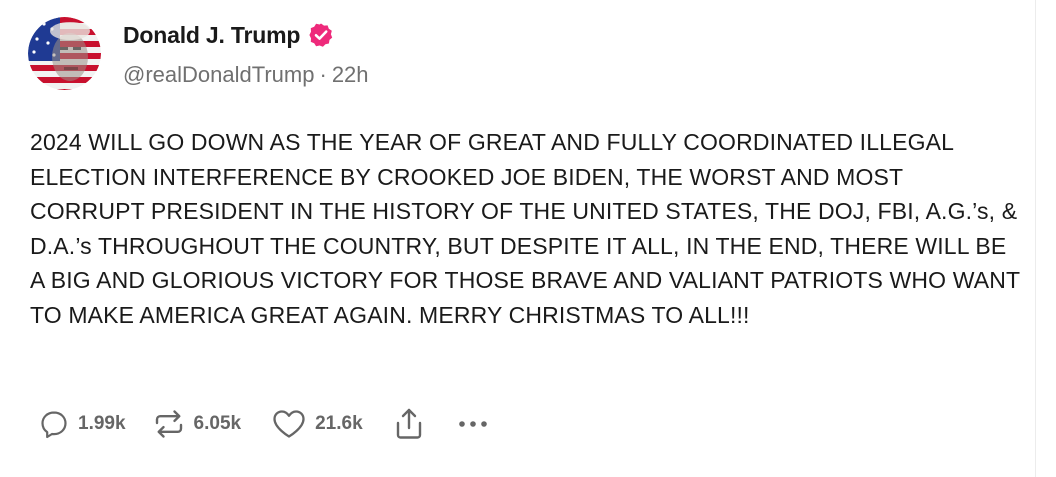  Describe the element at coordinates (211, 35) in the screenshot. I see `author-display-name: Donald J. Trump` at that location.